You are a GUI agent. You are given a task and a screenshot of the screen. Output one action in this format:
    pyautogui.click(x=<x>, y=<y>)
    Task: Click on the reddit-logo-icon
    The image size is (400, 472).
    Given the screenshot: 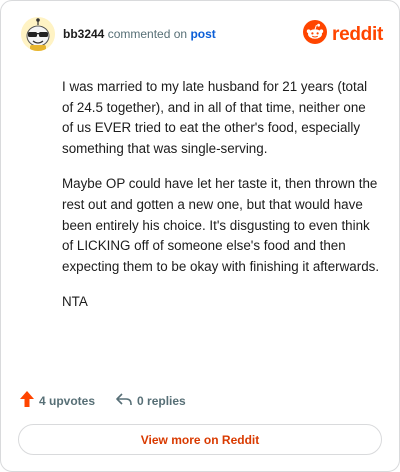 What is the action you would take?
    pyautogui.click(x=315, y=34)
    